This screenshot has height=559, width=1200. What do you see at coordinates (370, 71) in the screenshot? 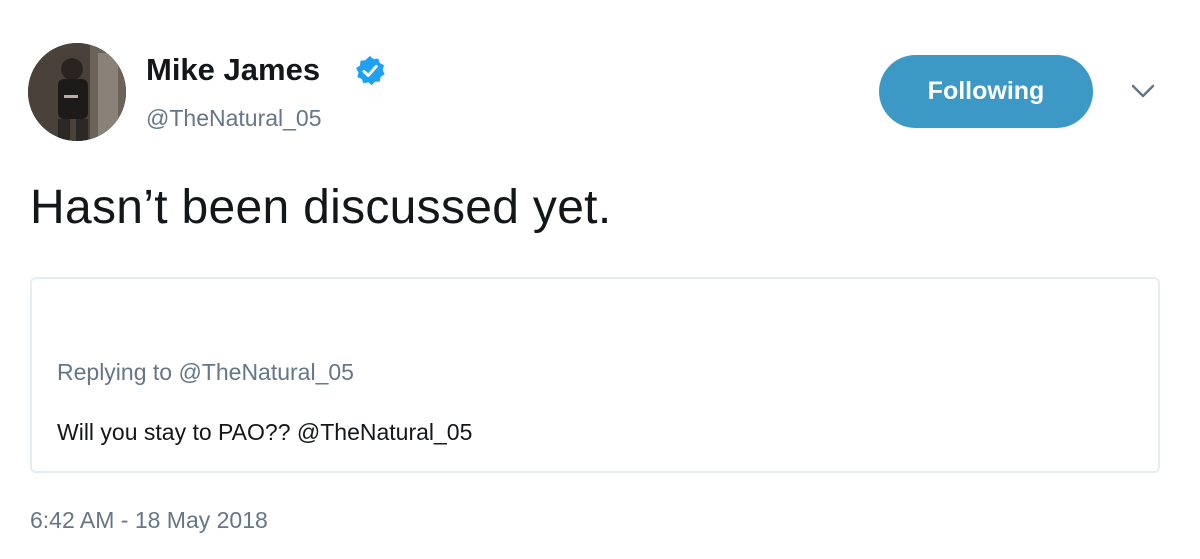
I see `verified-badge-icon` at bounding box center [370, 71].